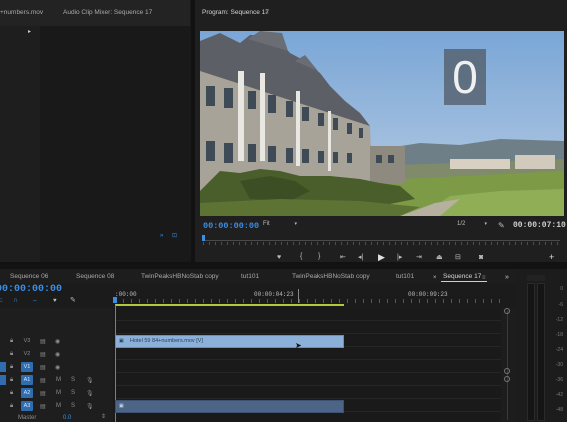 The image size is (567, 422). I want to click on end-marker-line, so click(298, 296).